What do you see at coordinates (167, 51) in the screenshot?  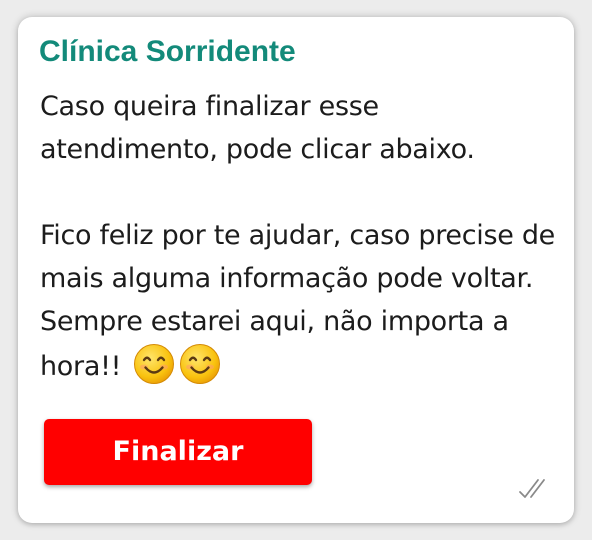 I see `sender-name: Clínica Sorridente` at bounding box center [167, 51].